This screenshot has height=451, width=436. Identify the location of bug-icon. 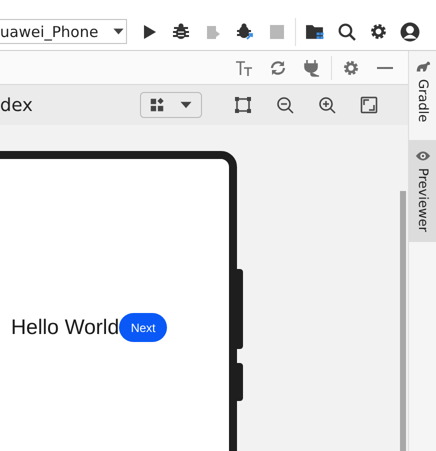
(181, 31).